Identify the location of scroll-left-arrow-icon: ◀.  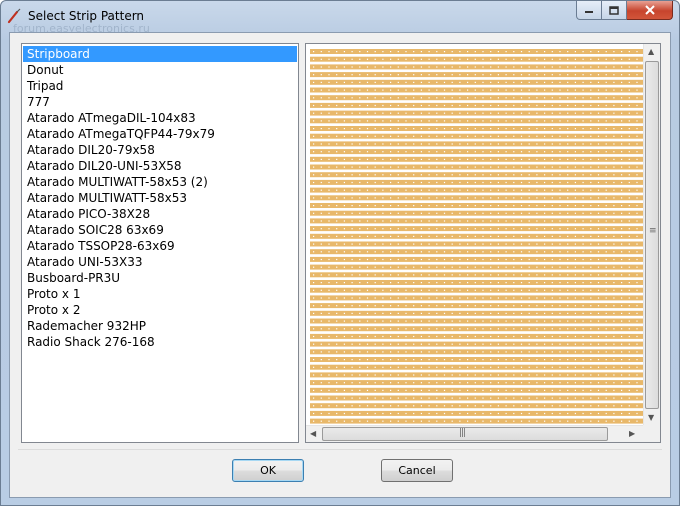
(313, 434).